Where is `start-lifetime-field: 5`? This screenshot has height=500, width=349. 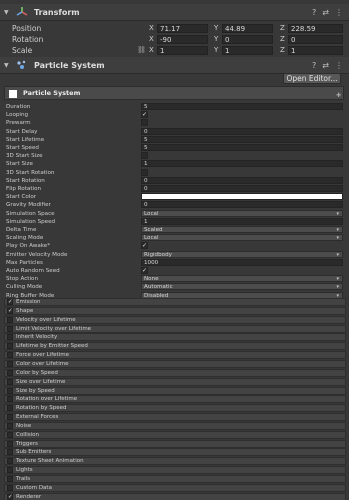 start-lifetime-field: 5 is located at coordinates (242, 139).